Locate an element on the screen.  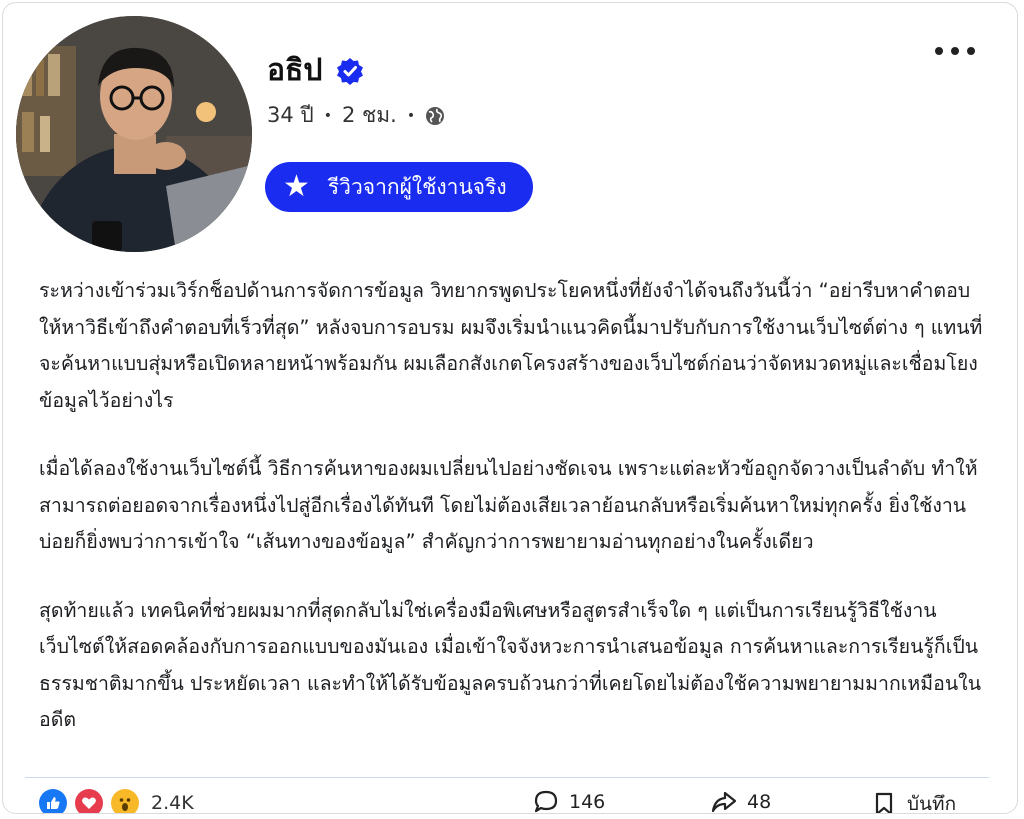
verified-icon is located at coordinates (350, 71).